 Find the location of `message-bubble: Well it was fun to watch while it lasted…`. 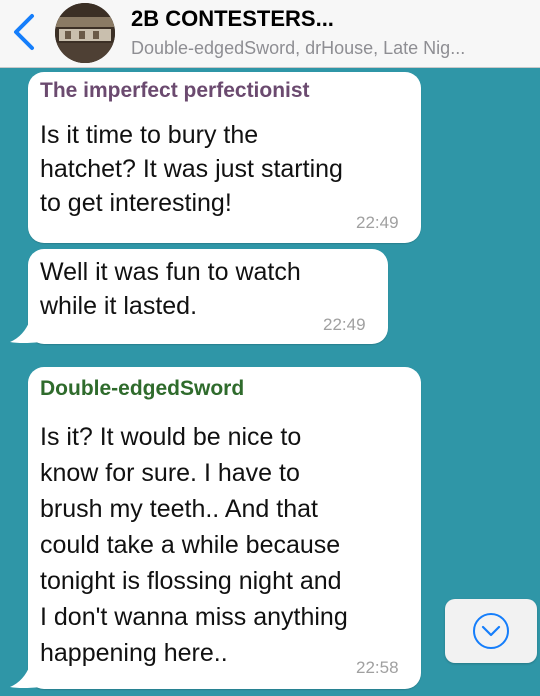

message-bubble: Well it was fun to watch while it lasted… is located at coordinates (208, 296).